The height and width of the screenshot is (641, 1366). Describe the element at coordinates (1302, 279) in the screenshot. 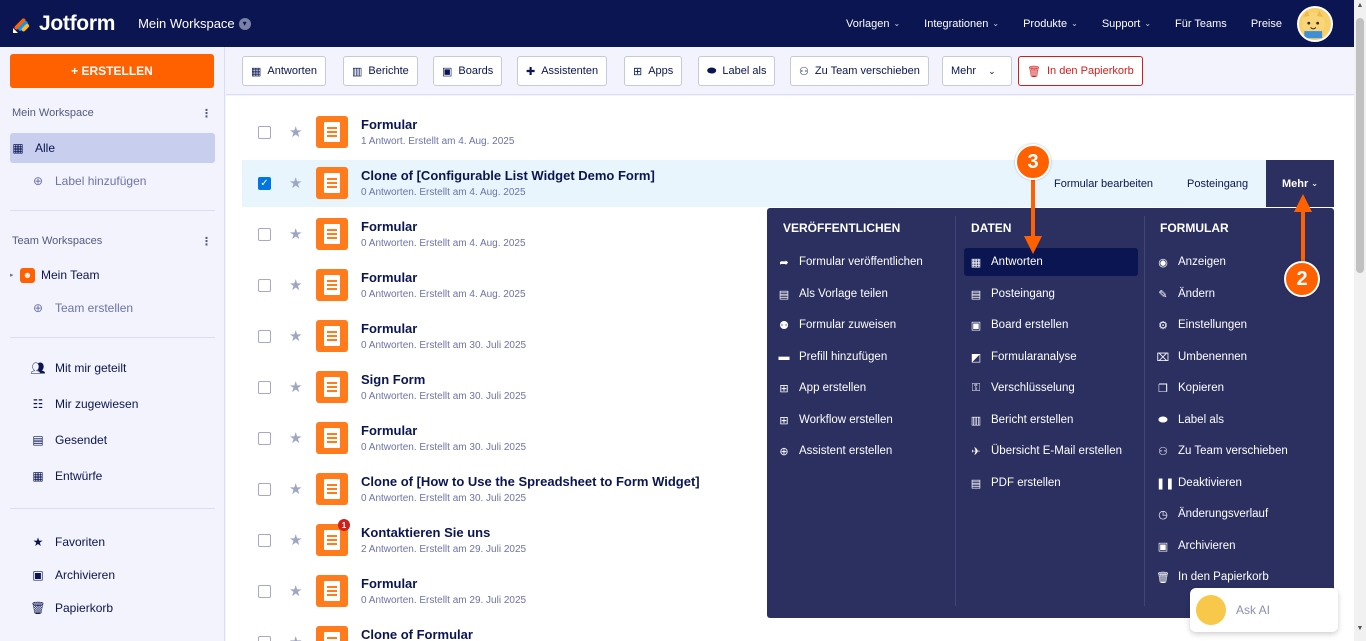

I see `annotation-step-2: 2` at that location.